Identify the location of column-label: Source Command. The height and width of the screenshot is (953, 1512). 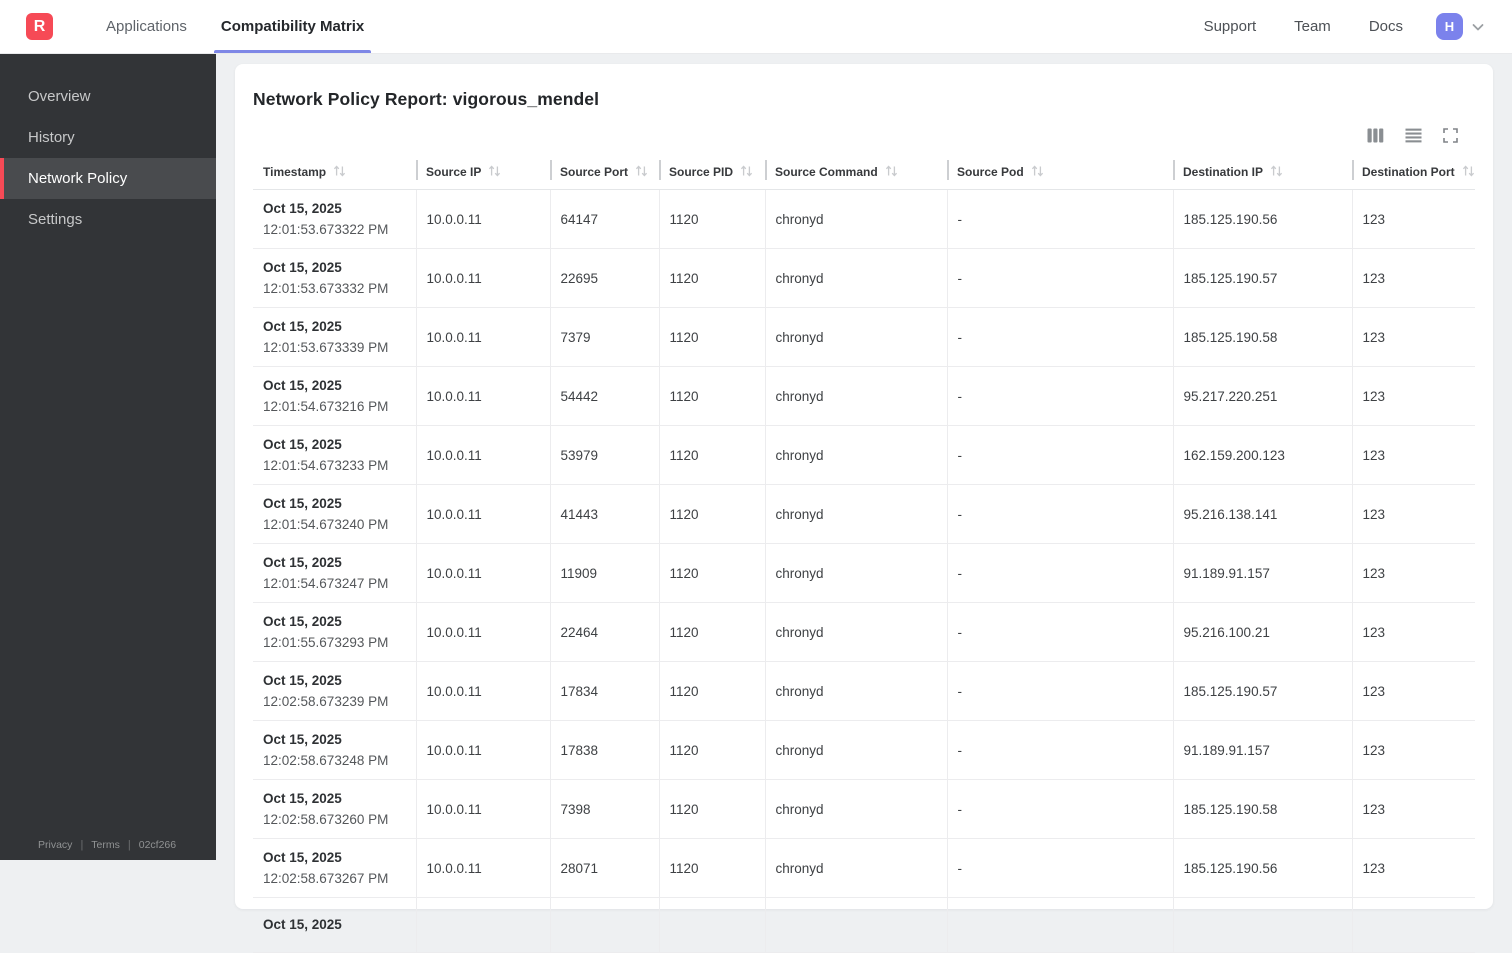
(826, 172).